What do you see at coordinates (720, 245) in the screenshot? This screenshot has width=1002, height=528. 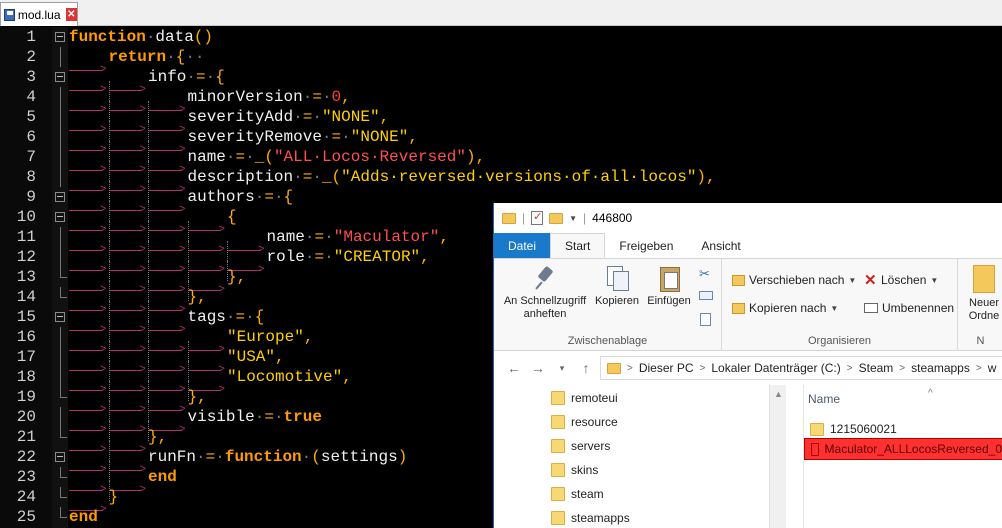 I see `tab-ansicht: Ansicht` at bounding box center [720, 245].